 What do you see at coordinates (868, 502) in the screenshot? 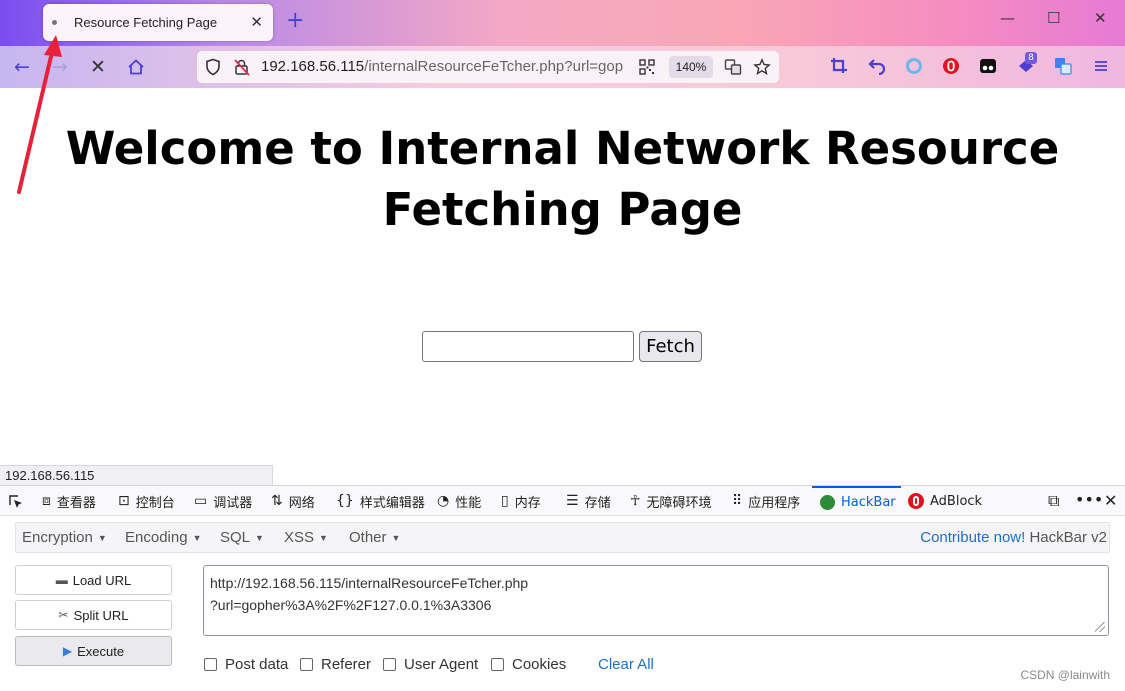
I see `devtools-tab-label: HackBar` at bounding box center [868, 502].